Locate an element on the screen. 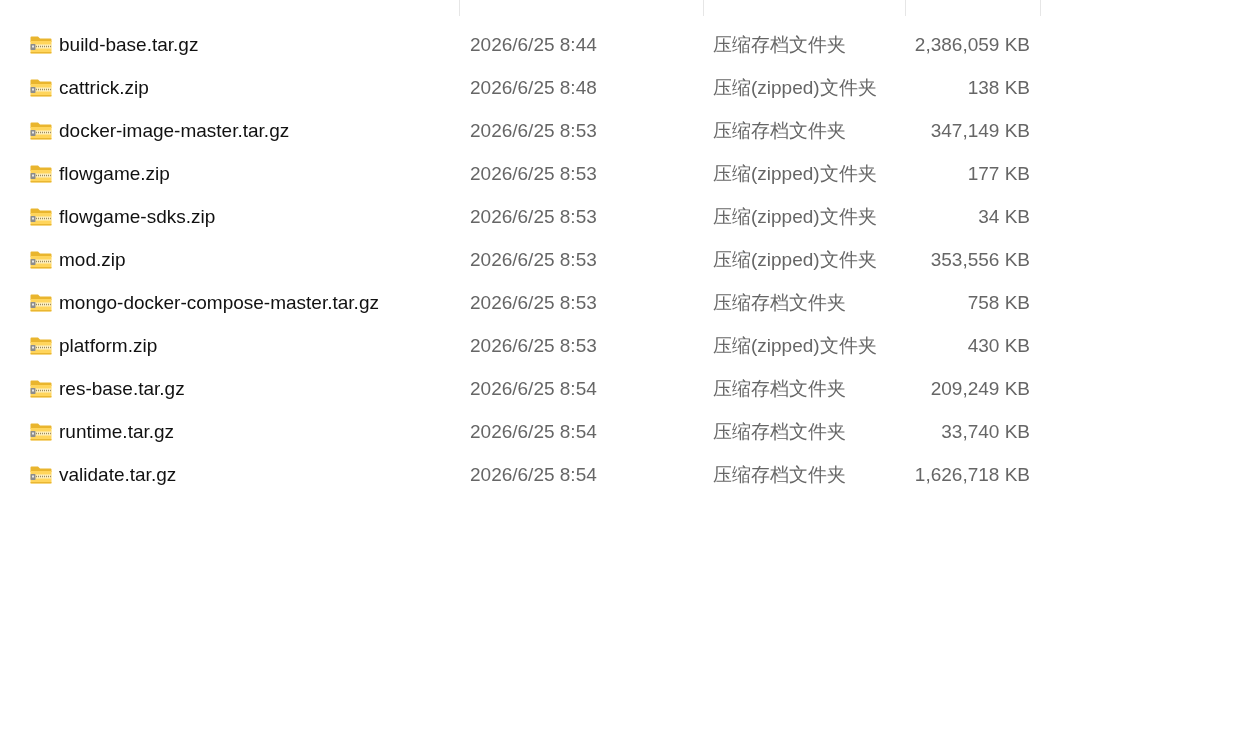 This screenshot has height=744, width=1233. file-name: build-base.tar.gz is located at coordinates (129, 44).